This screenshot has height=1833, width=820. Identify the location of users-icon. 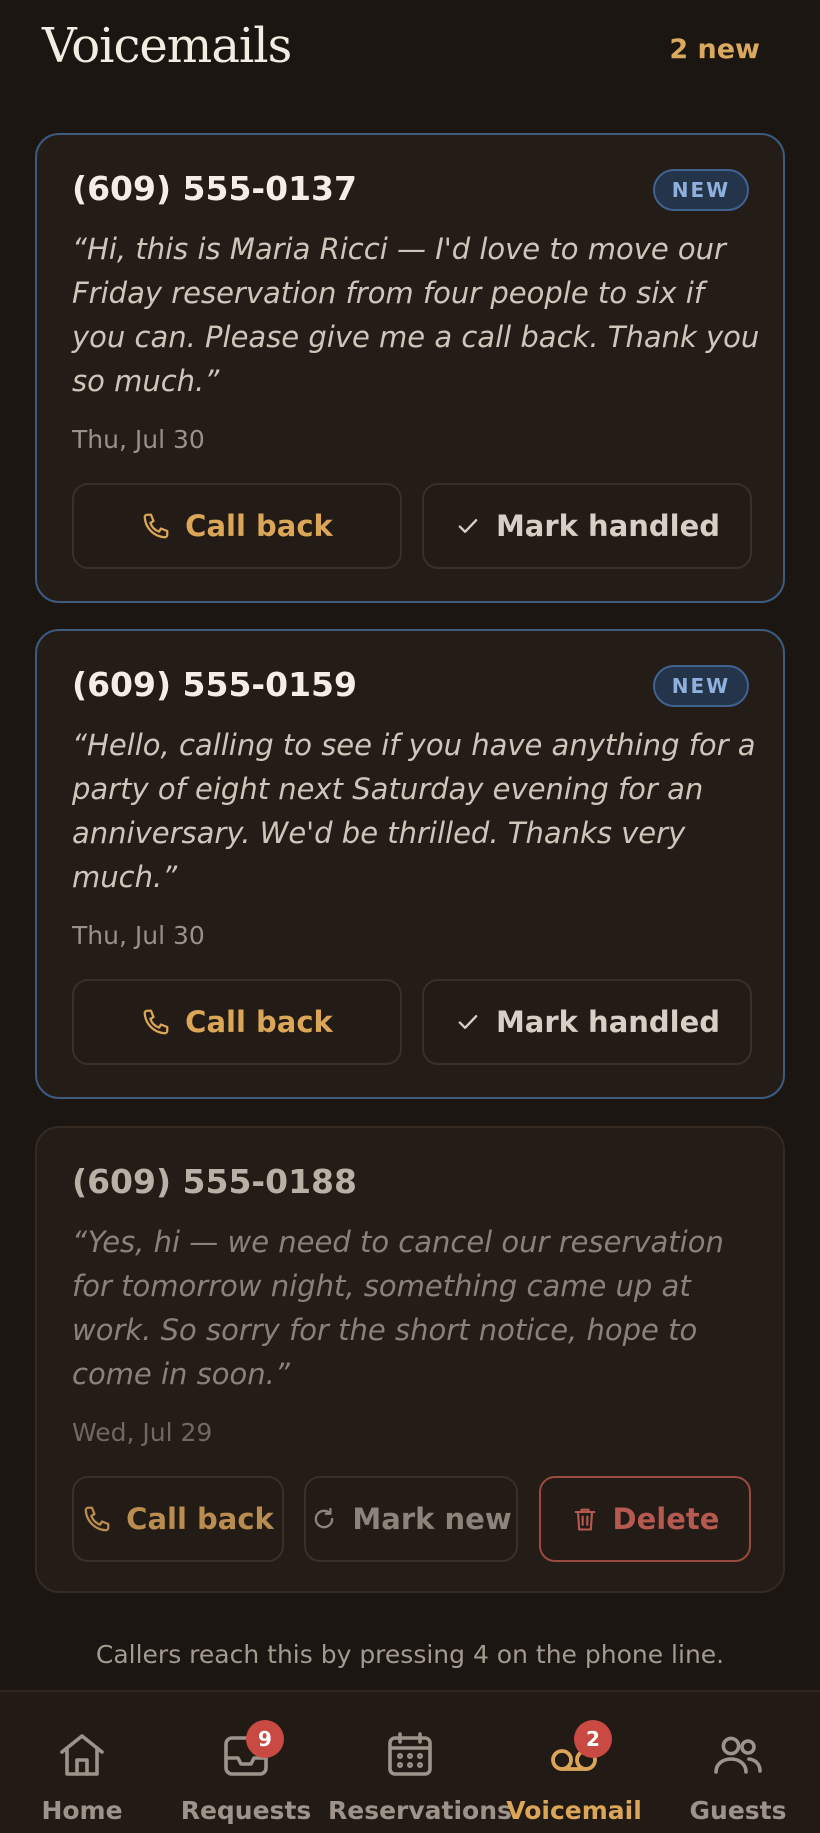
(738, 1757).